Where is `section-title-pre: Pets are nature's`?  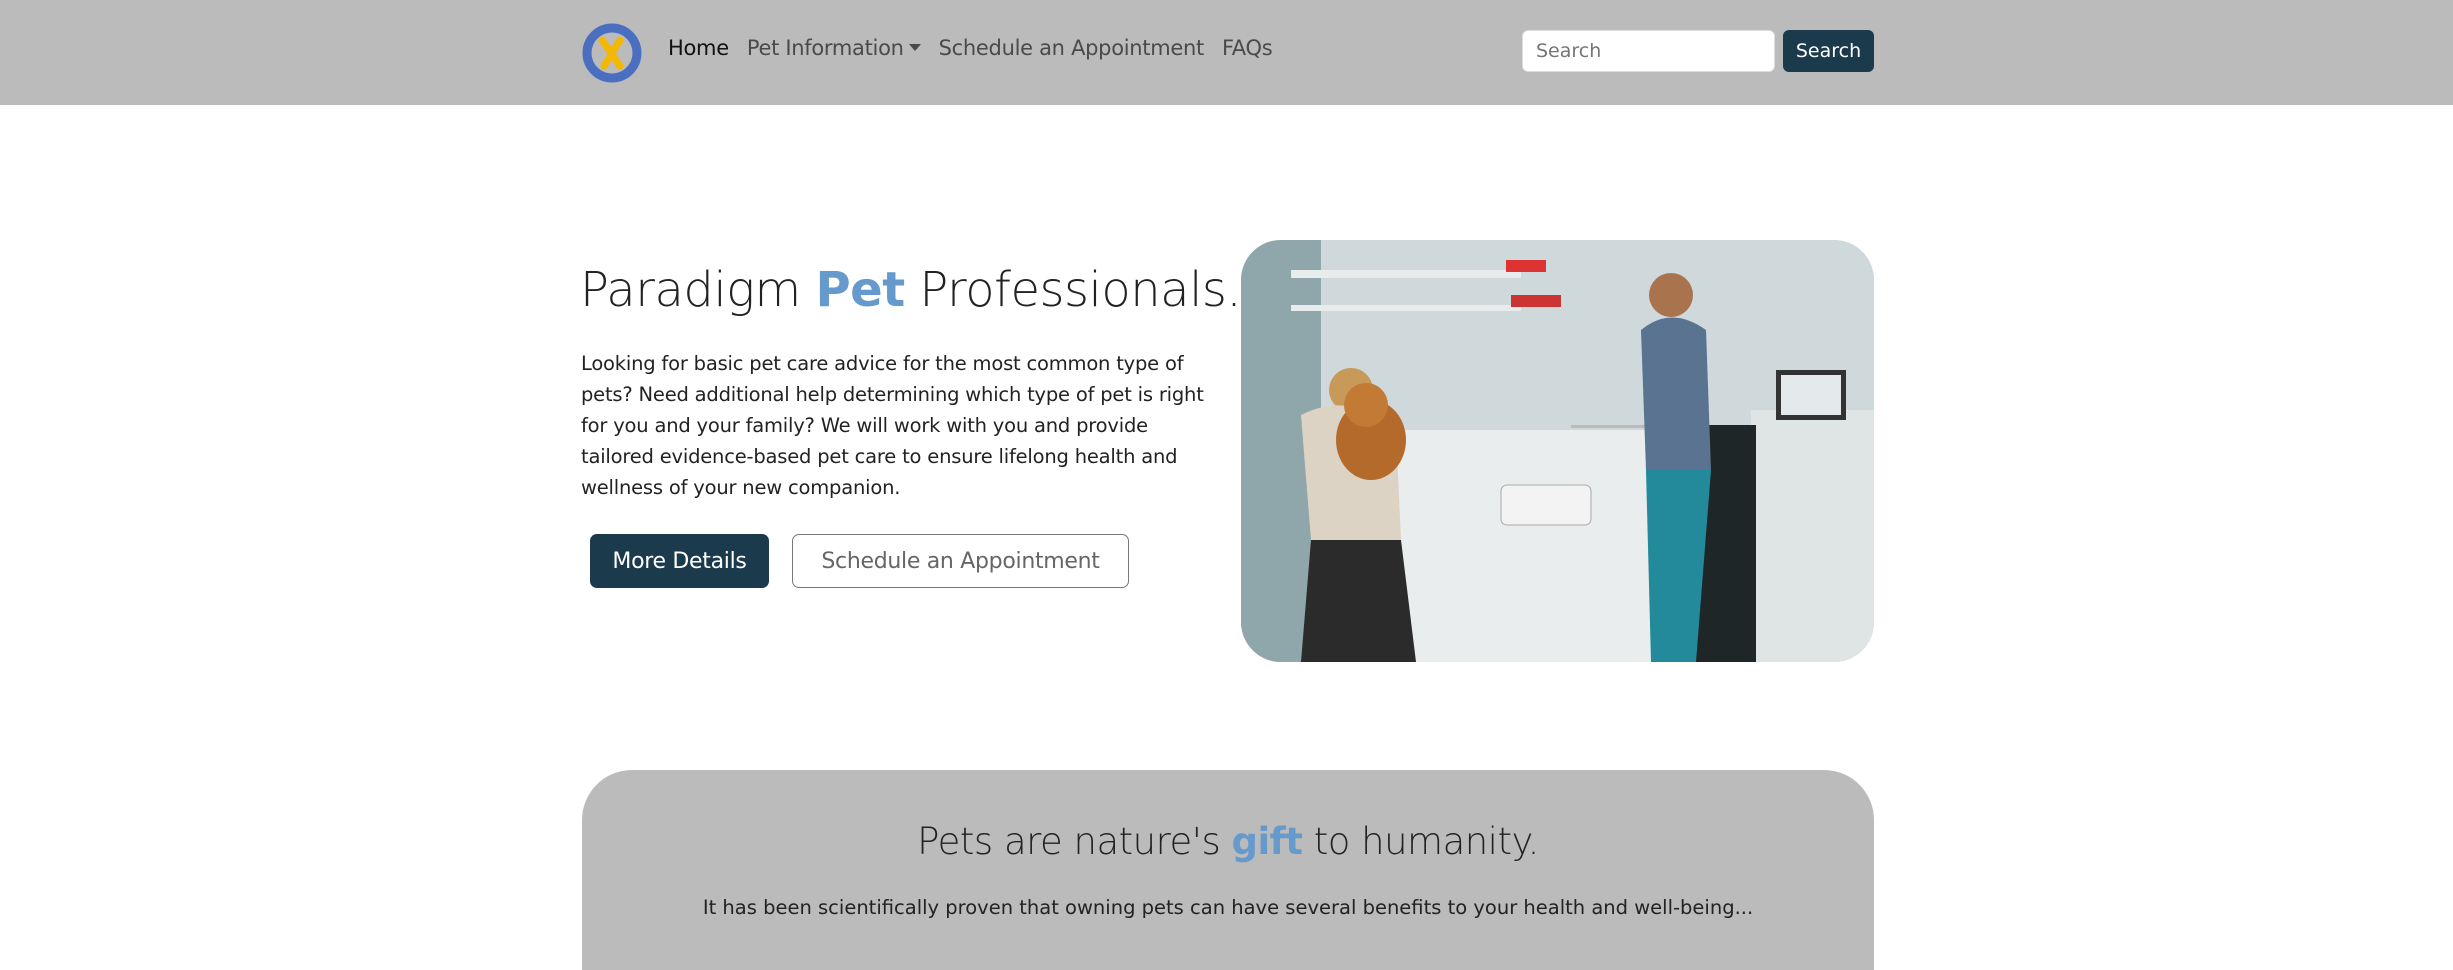
section-title-pre: Pets are nature's is located at coordinates (1074, 841).